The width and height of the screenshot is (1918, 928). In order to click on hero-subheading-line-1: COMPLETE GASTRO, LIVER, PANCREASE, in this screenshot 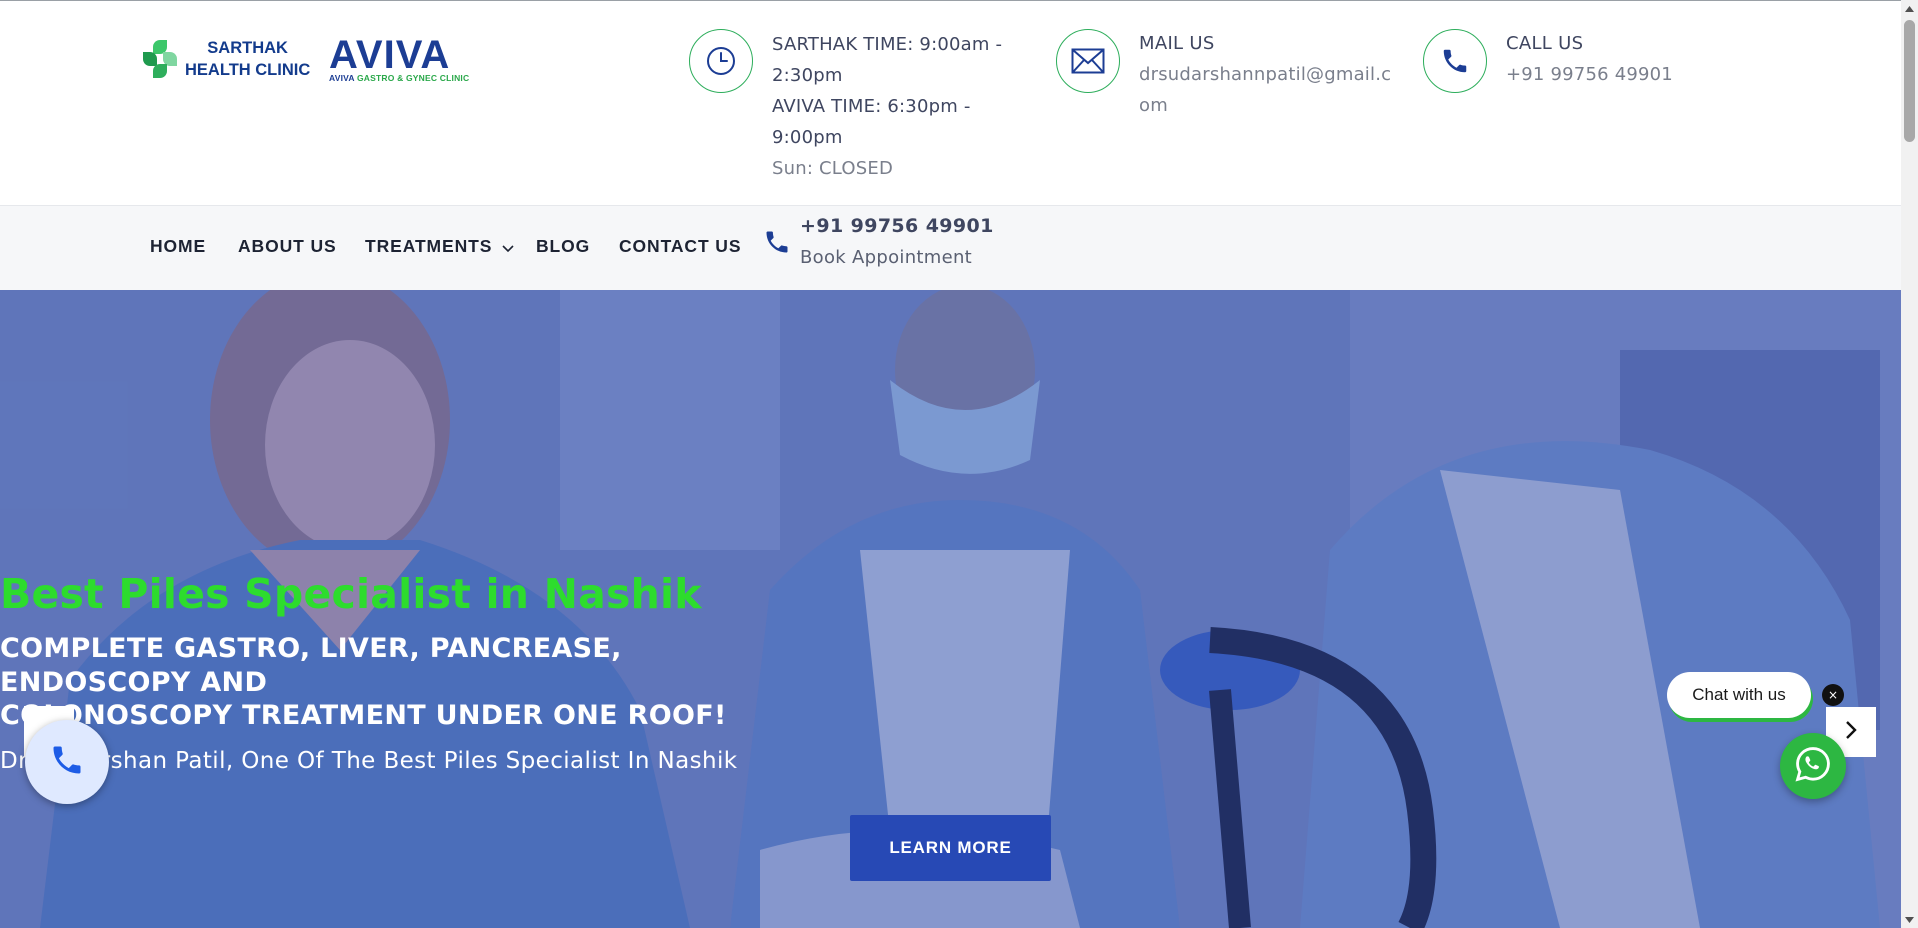, I will do `click(311, 648)`.